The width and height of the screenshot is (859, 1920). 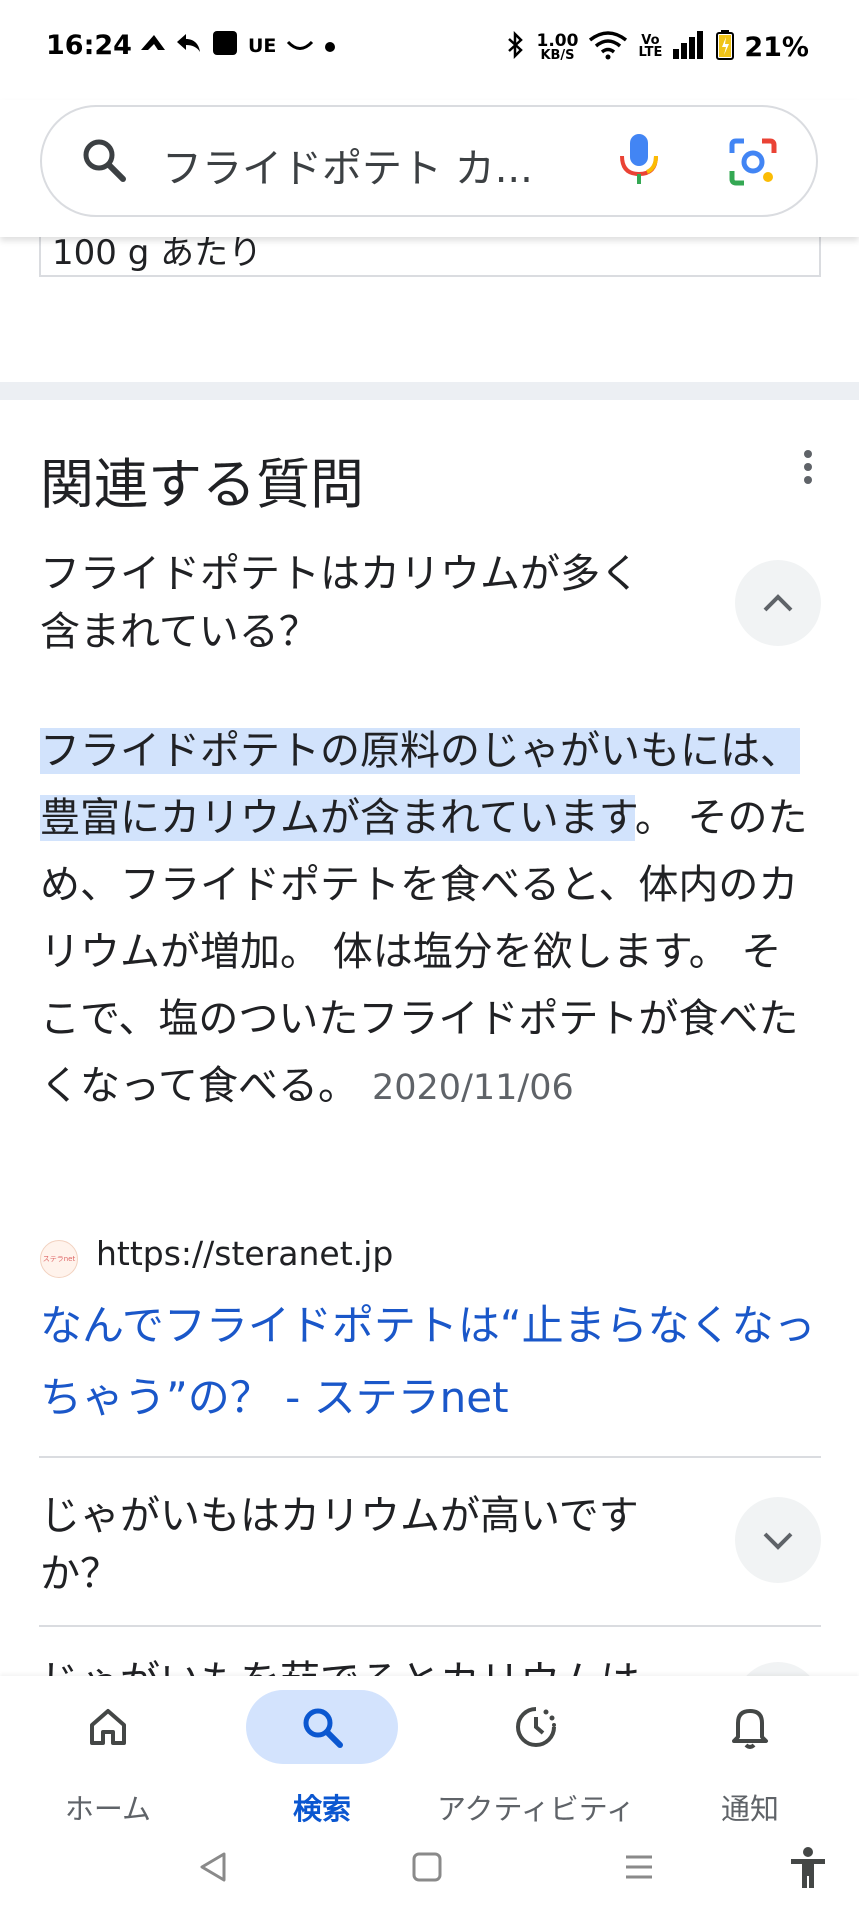 What do you see at coordinates (776, 47) in the screenshot?
I see `battery-percent: 21%` at bounding box center [776, 47].